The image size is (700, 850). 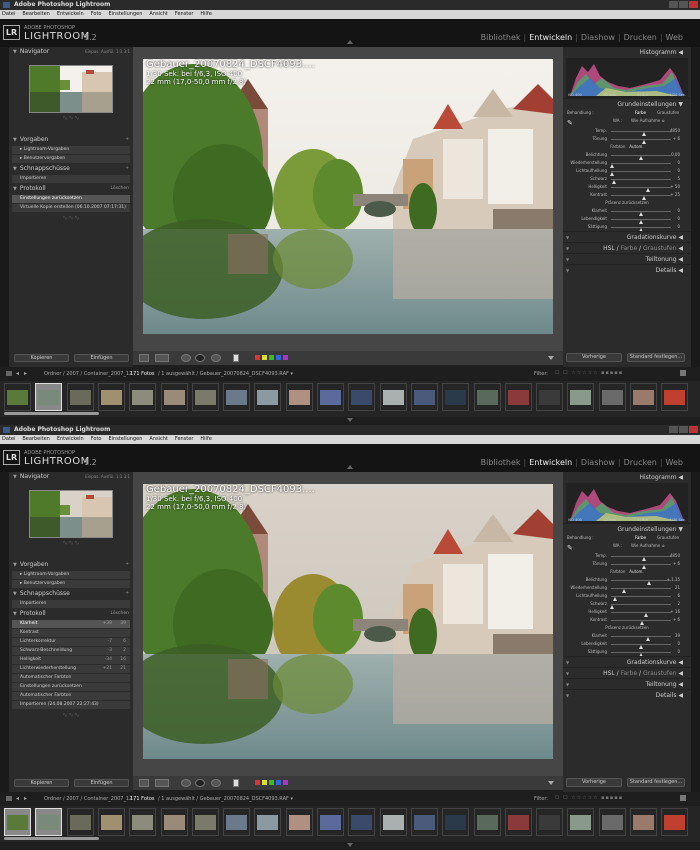 I want to click on hsl-header: ▼ HSL / Farbe / Graustufen ◀, so click(x=627, y=672).